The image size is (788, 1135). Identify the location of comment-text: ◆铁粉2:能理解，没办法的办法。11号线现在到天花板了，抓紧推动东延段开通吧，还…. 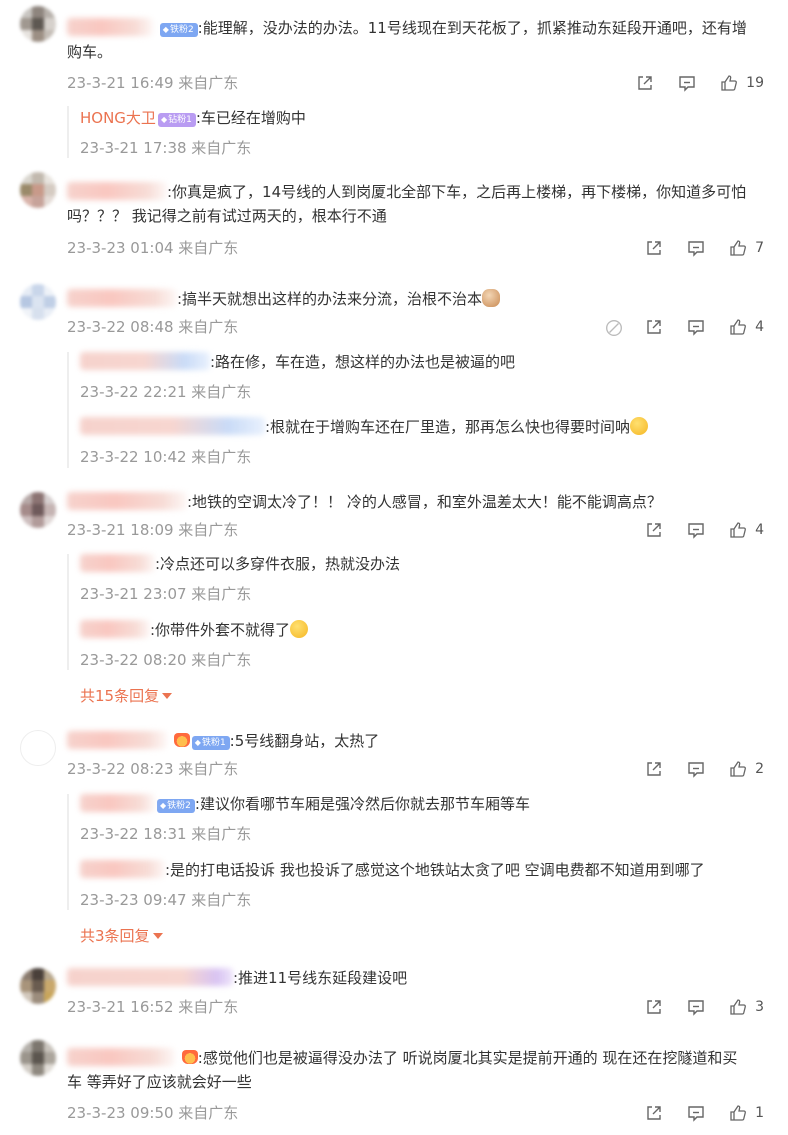
(407, 39).